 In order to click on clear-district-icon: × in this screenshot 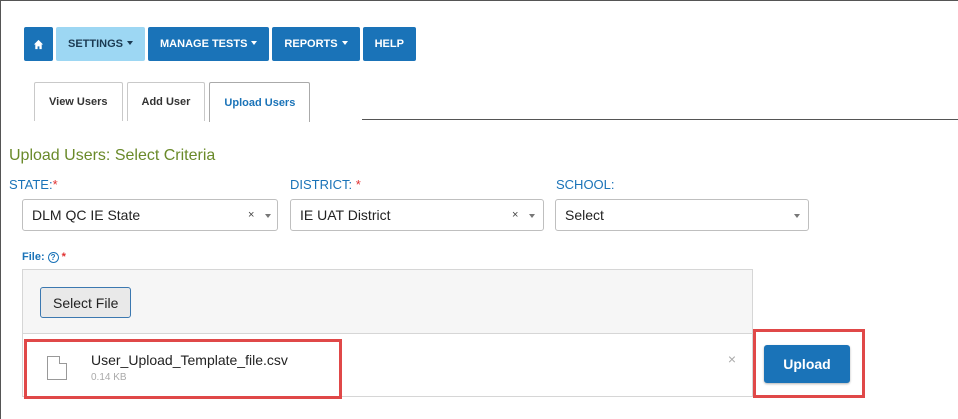, I will do `click(515, 215)`.